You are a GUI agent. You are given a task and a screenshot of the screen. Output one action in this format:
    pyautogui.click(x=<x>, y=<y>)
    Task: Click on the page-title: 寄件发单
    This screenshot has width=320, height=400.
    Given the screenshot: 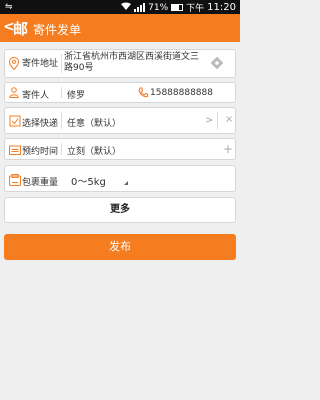 What is the action you would take?
    pyautogui.click(x=57, y=30)
    